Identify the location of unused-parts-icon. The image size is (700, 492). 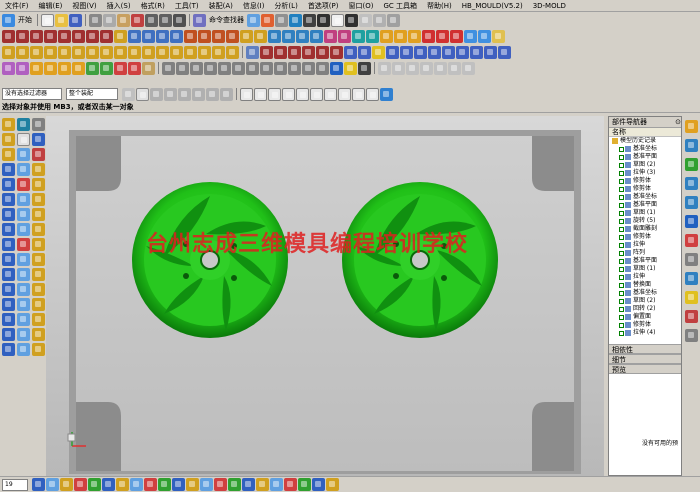
(322, 68).